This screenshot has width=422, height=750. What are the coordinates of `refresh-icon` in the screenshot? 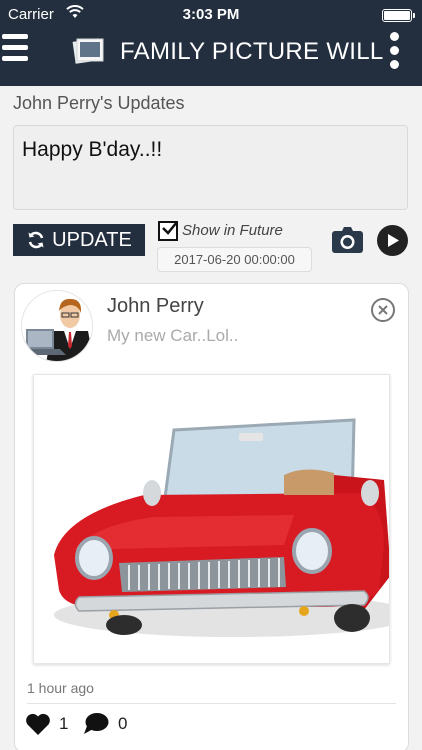 It's located at (36, 240).